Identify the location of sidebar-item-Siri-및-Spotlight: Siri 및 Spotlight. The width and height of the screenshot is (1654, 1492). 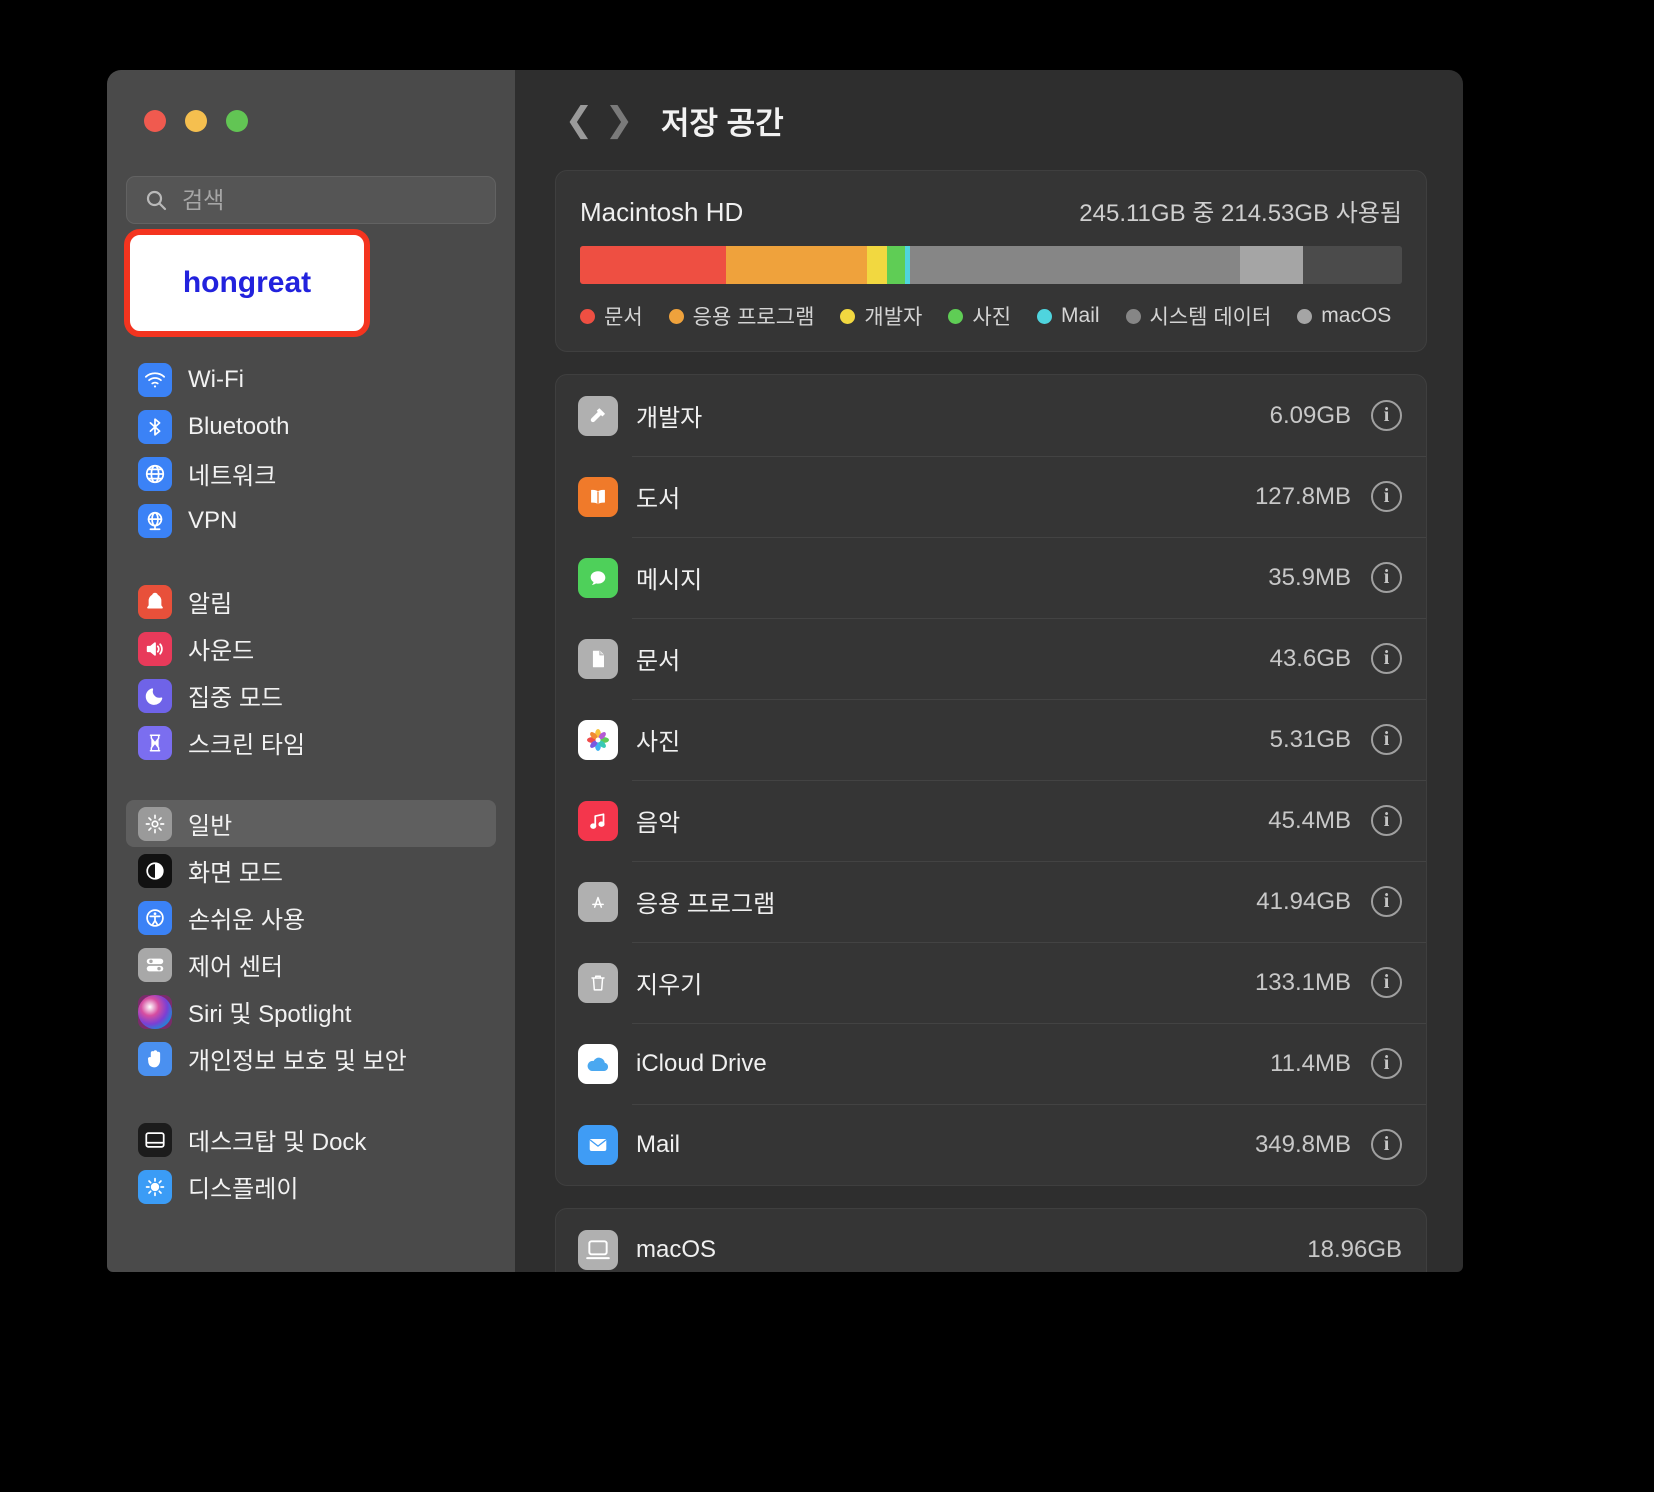
(311, 1011).